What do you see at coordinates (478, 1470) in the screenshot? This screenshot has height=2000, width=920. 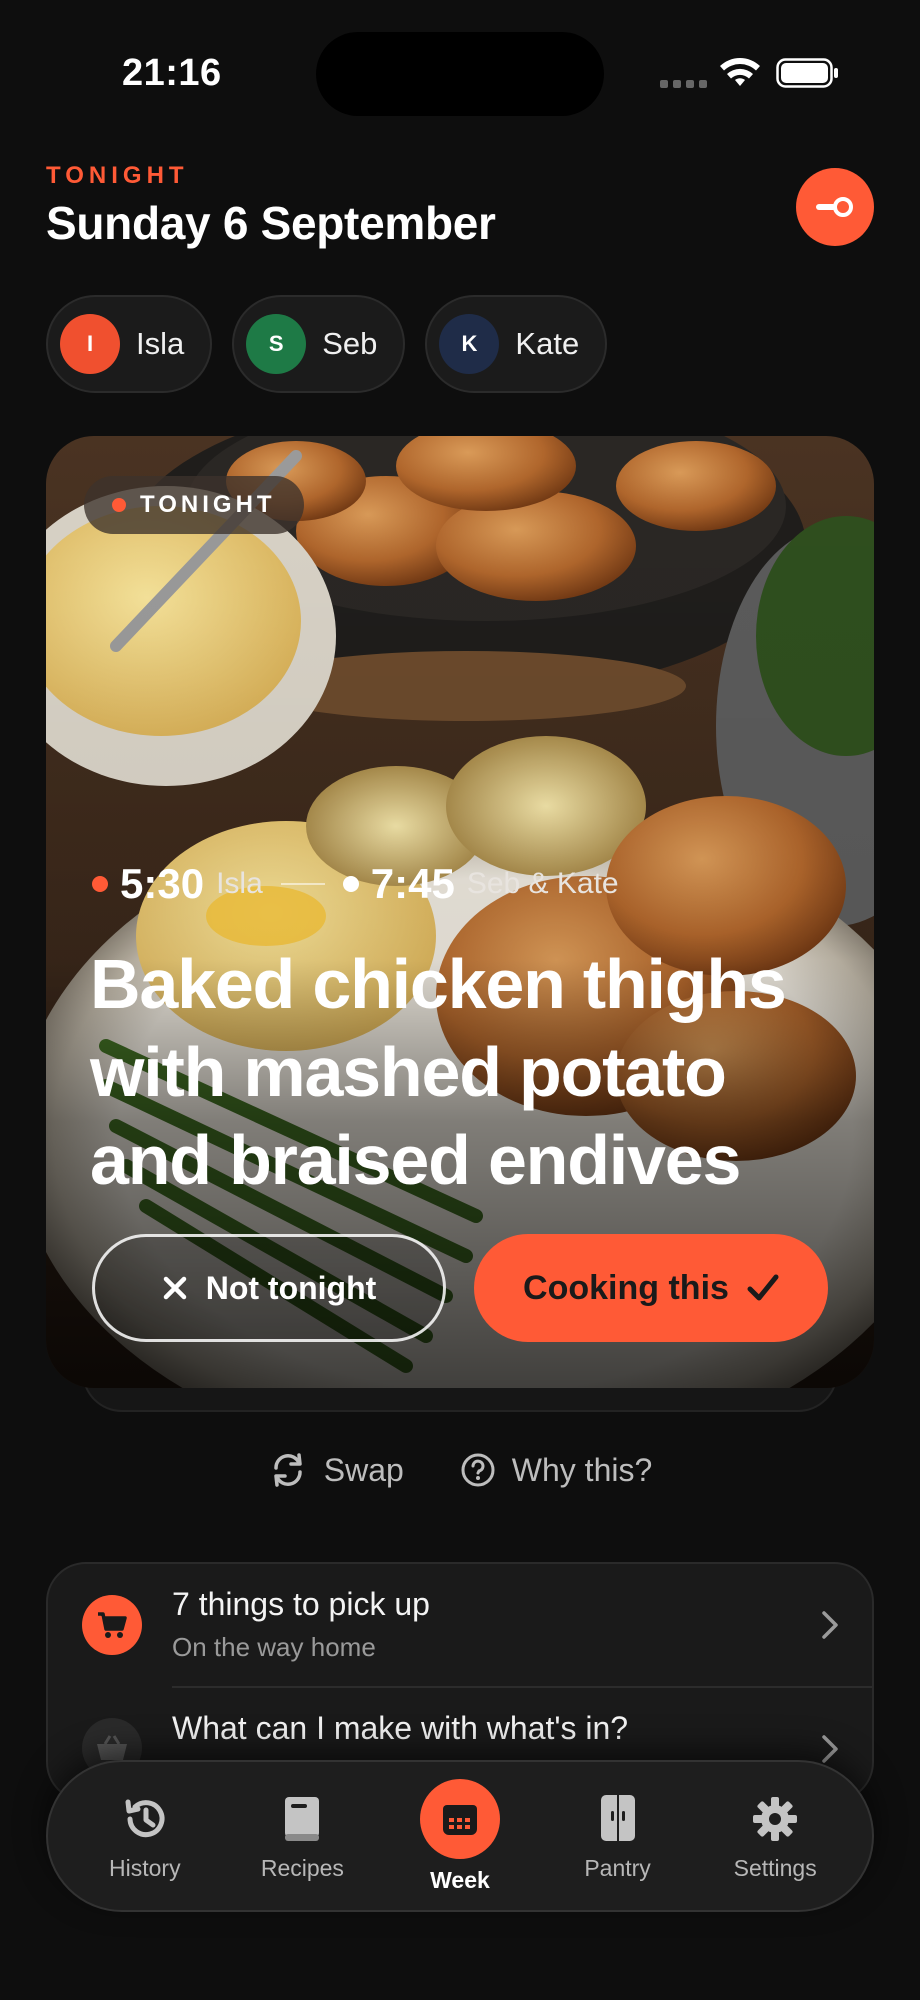 I see `help-circle-icon` at bounding box center [478, 1470].